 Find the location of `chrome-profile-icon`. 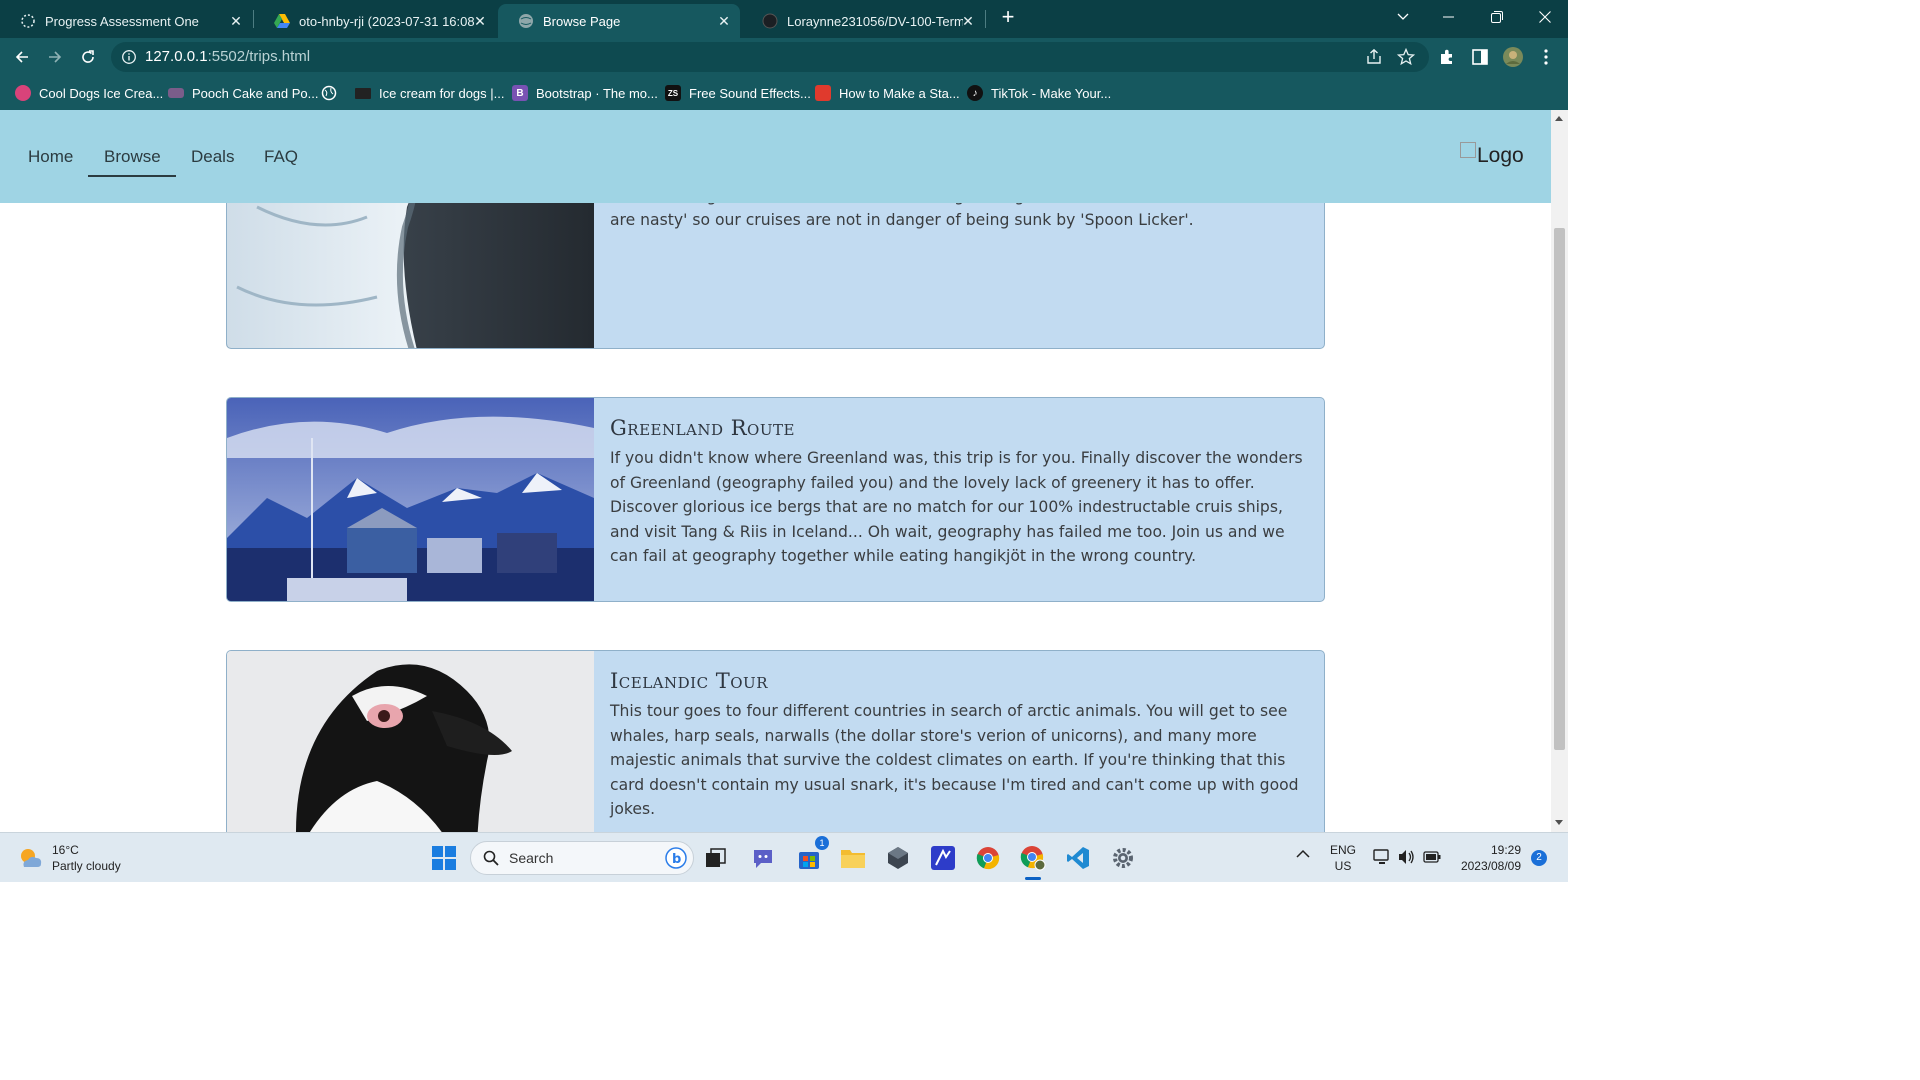

chrome-profile-icon is located at coordinates (1033, 861).